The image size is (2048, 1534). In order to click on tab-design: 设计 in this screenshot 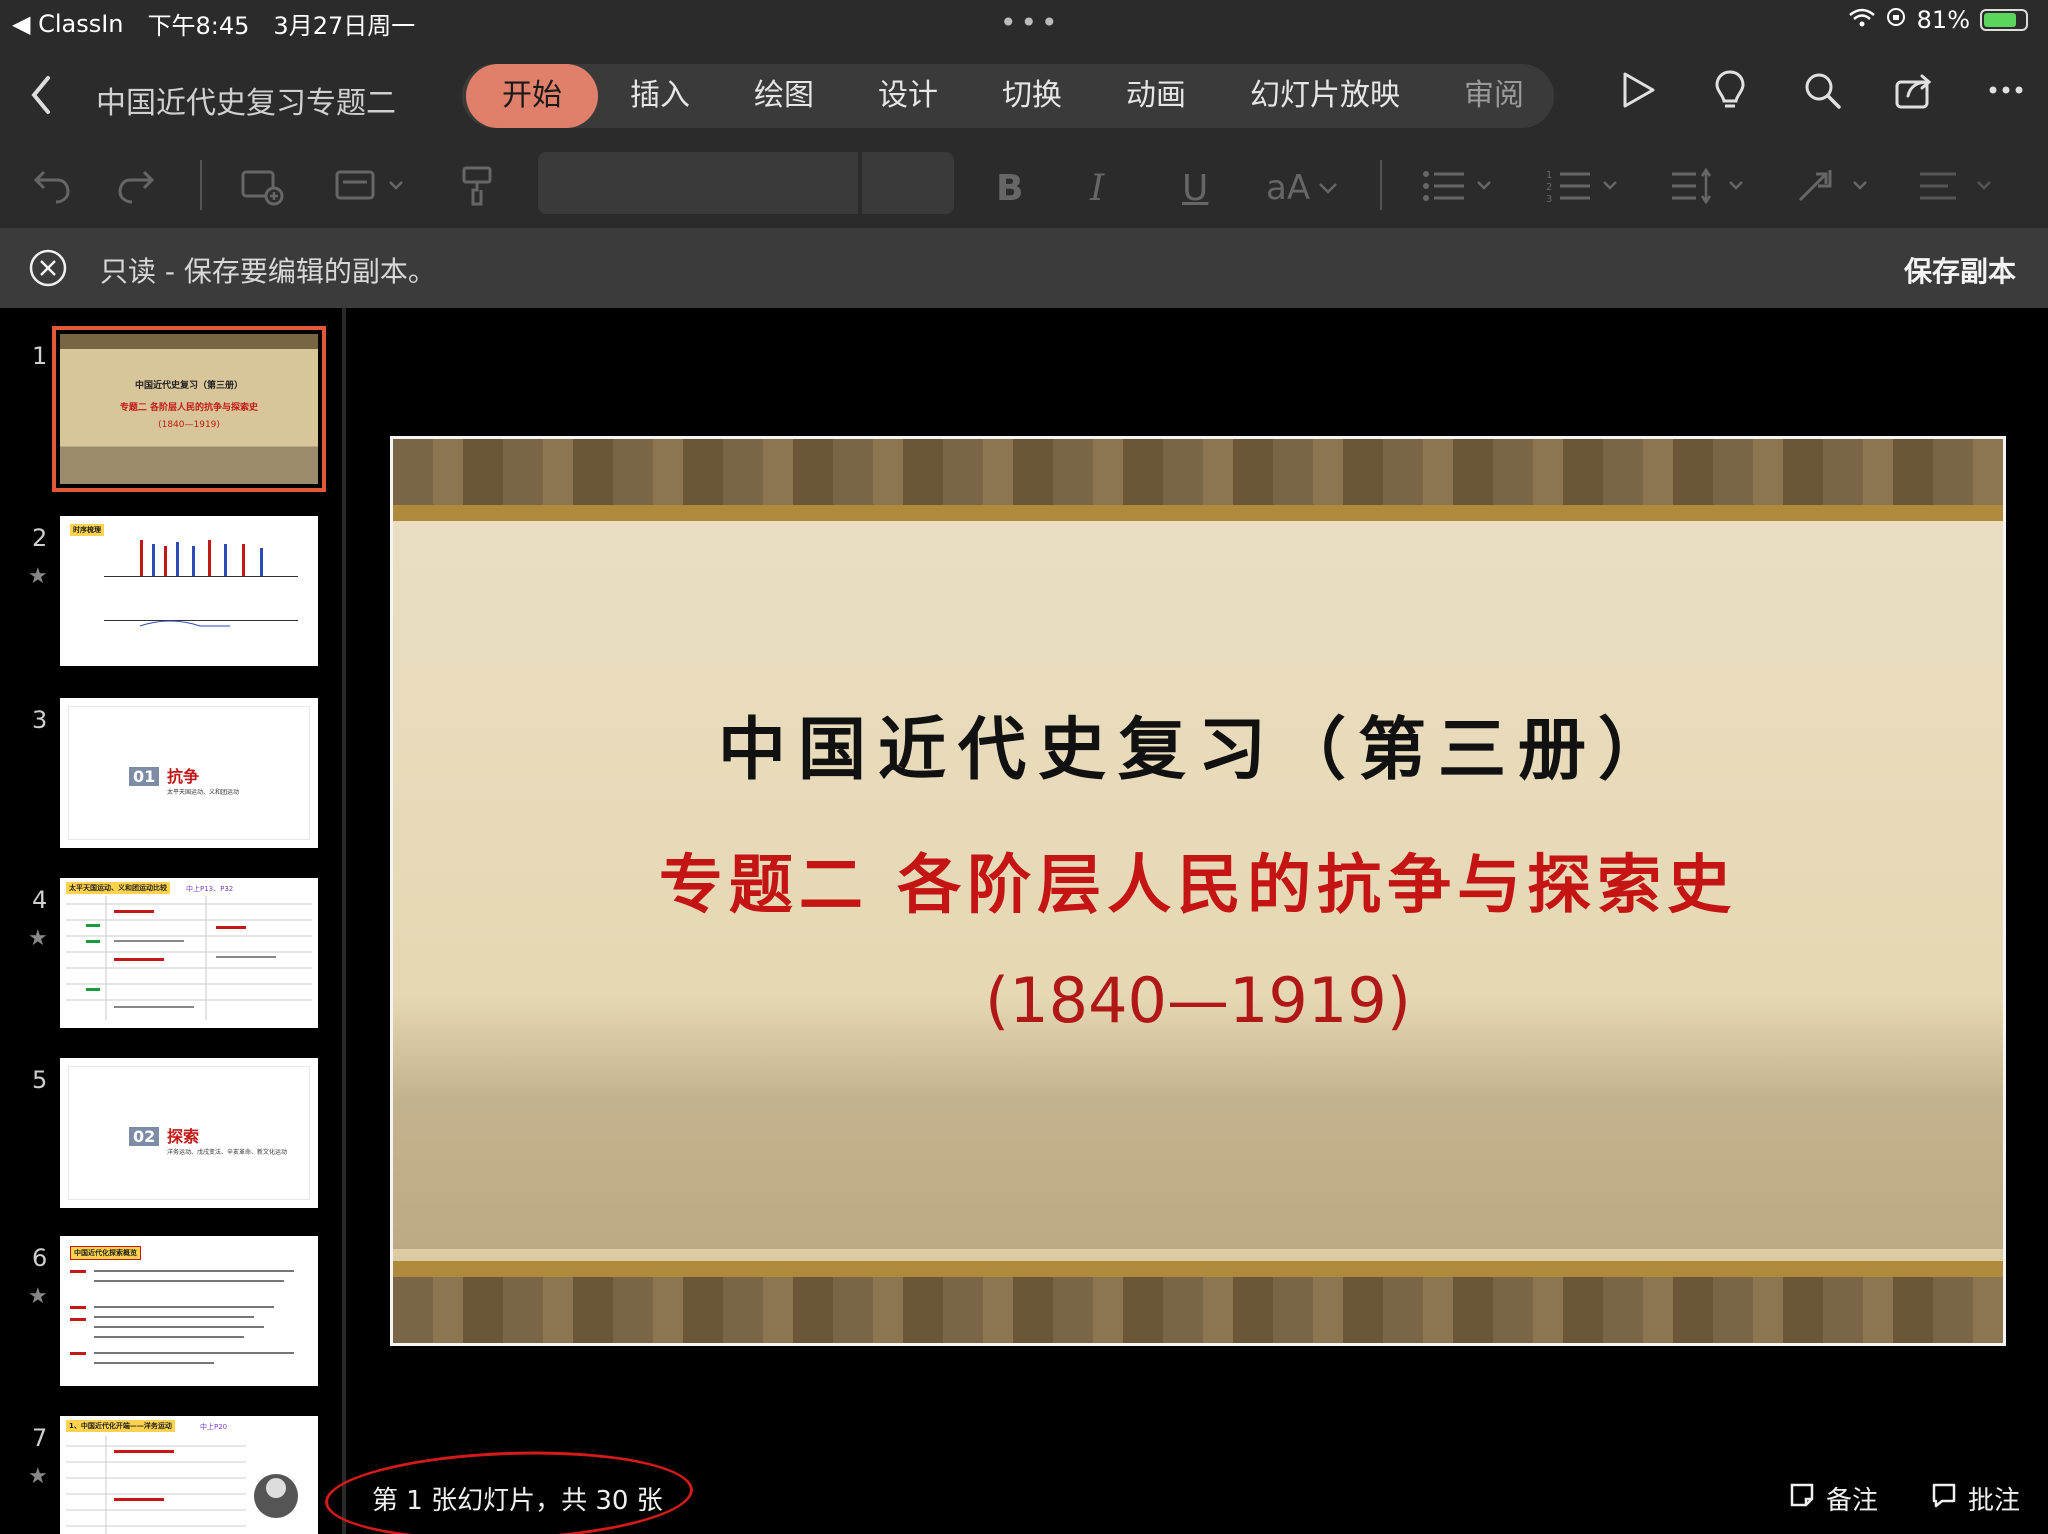, I will do `click(908, 96)`.